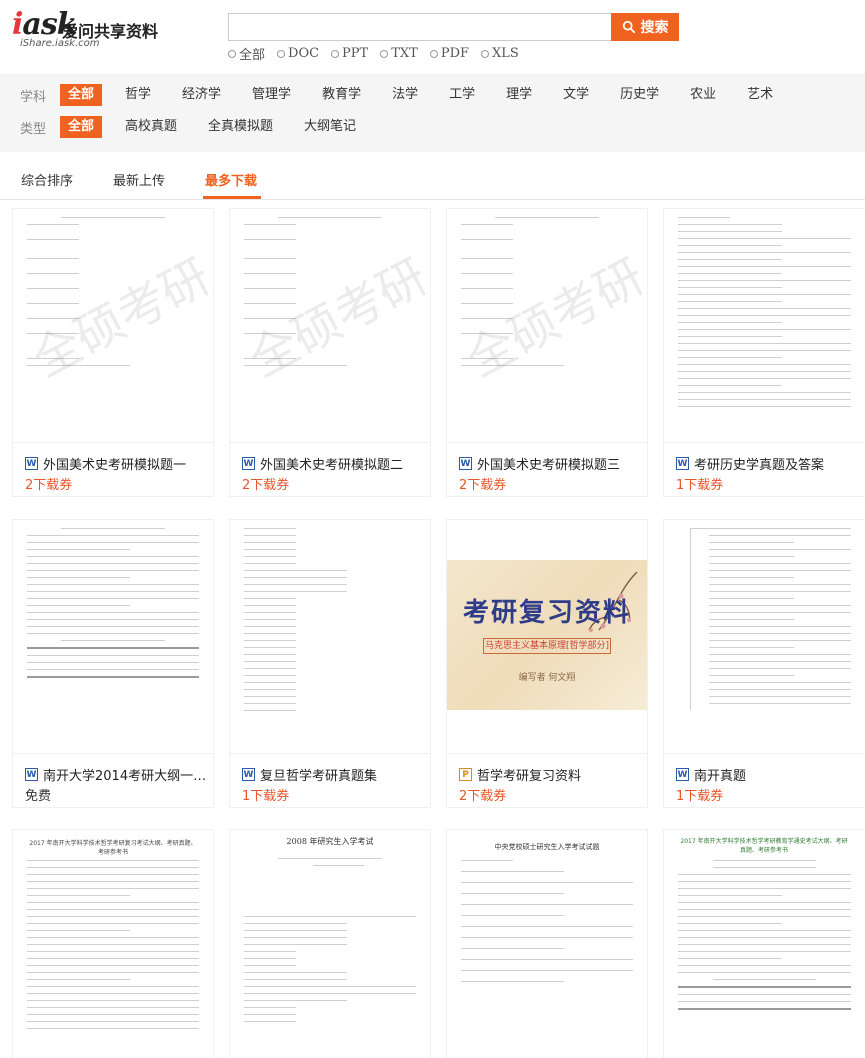 This screenshot has height=1058, width=865. Describe the element at coordinates (87, 30) in the screenshot. I see `site-logo: iask 爱问共享资料 iShare.iask.com` at that location.